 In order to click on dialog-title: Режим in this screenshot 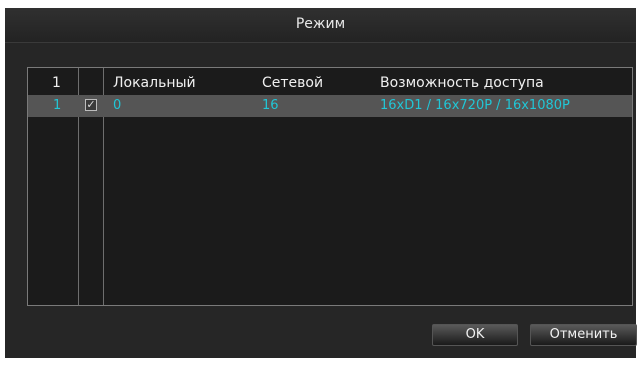, I will do `click(320, 24)`.